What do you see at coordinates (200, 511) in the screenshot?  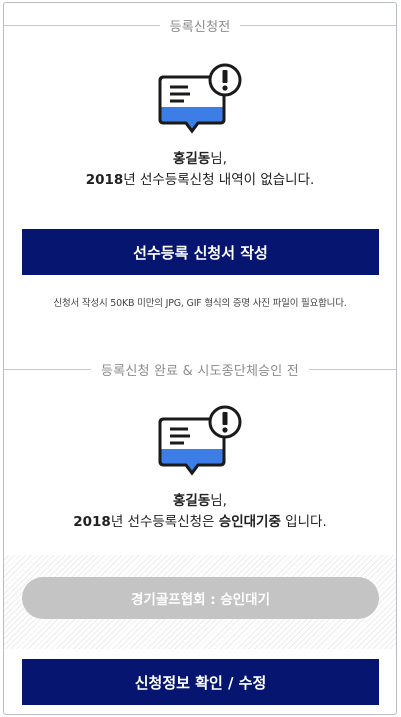 I see `pending-message: 홍길동님, 2018년 선수등록신청은 승인대기중 입니다.` at bounding box center [200, 511].